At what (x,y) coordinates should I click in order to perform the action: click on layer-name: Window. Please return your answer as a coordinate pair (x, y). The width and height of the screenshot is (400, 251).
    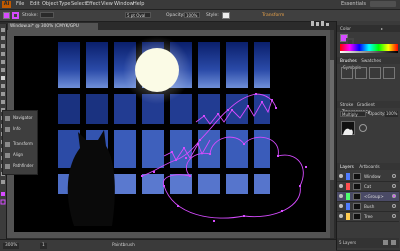
    Looking at the image, I should click on (372, 176).